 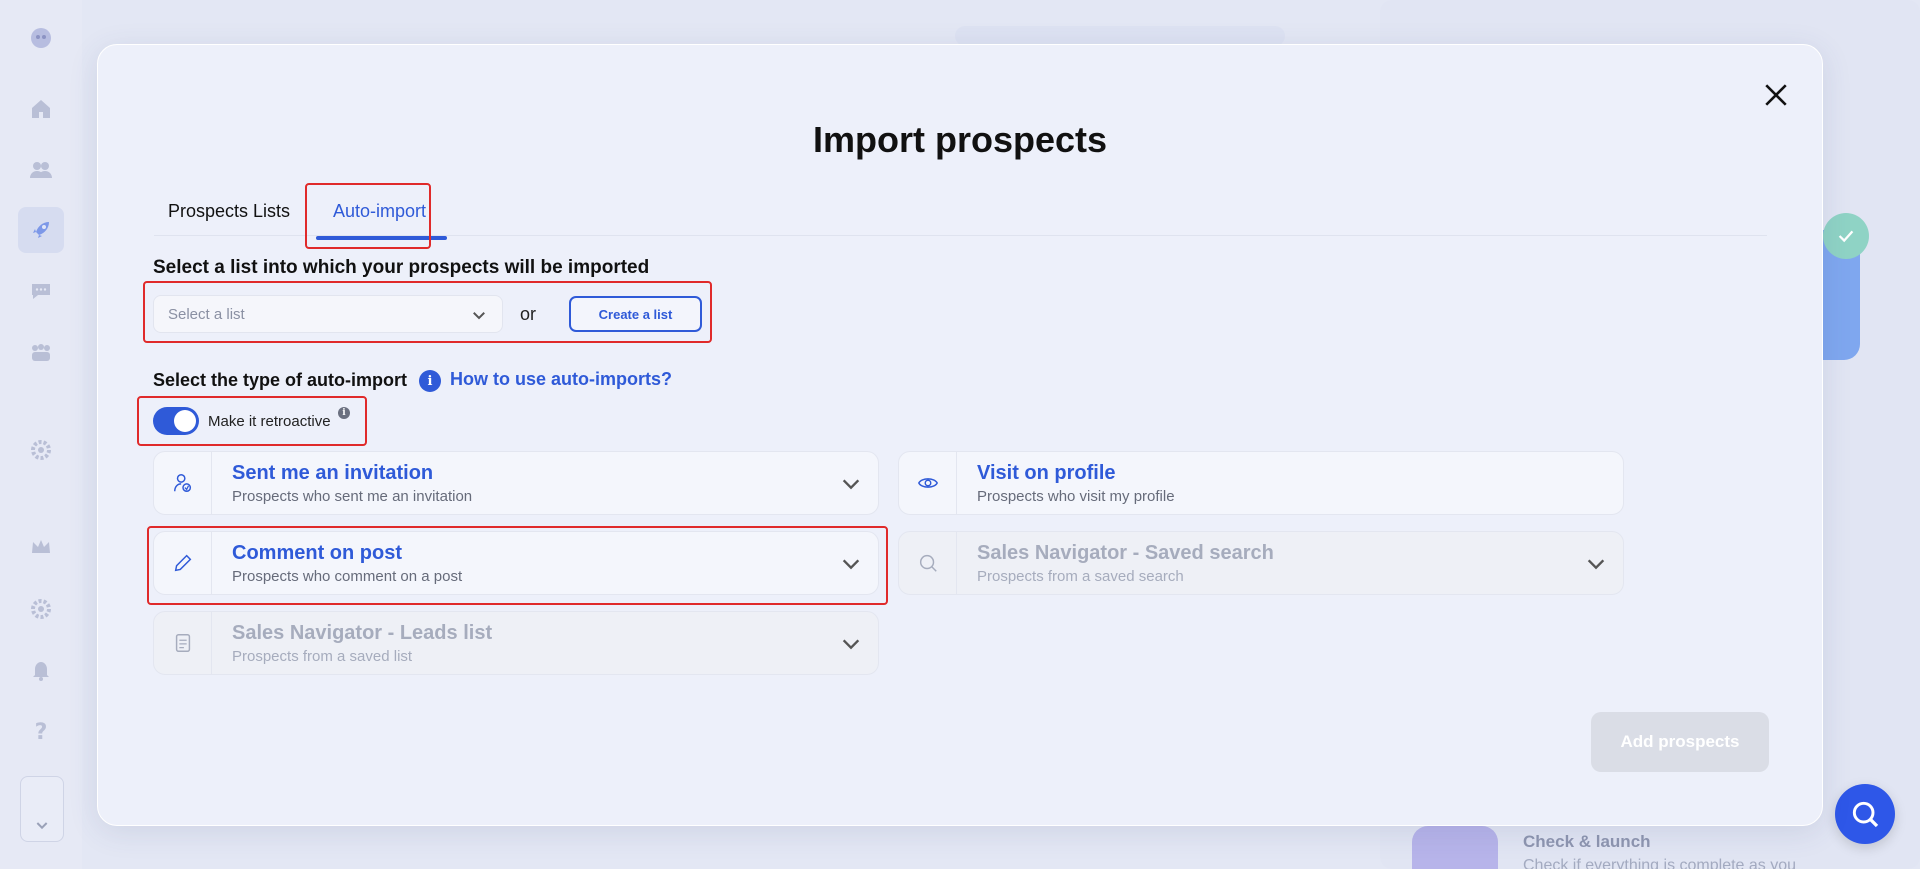 I want to click on logo-icon, so click(x=41, y=38).